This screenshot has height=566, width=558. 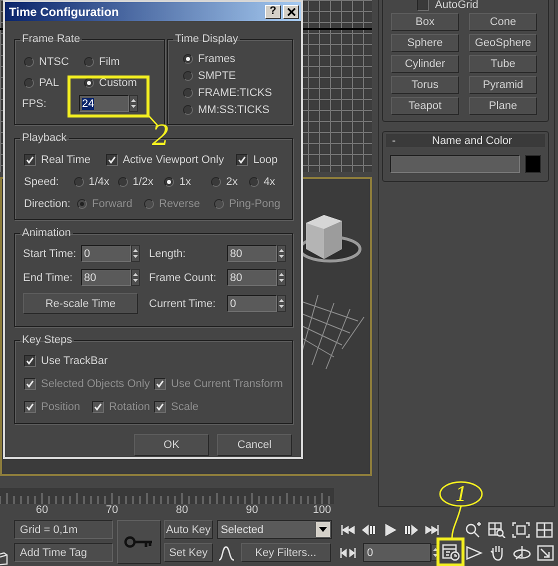 I want to click on field-label: End Time:, so click(x=48, y=278).